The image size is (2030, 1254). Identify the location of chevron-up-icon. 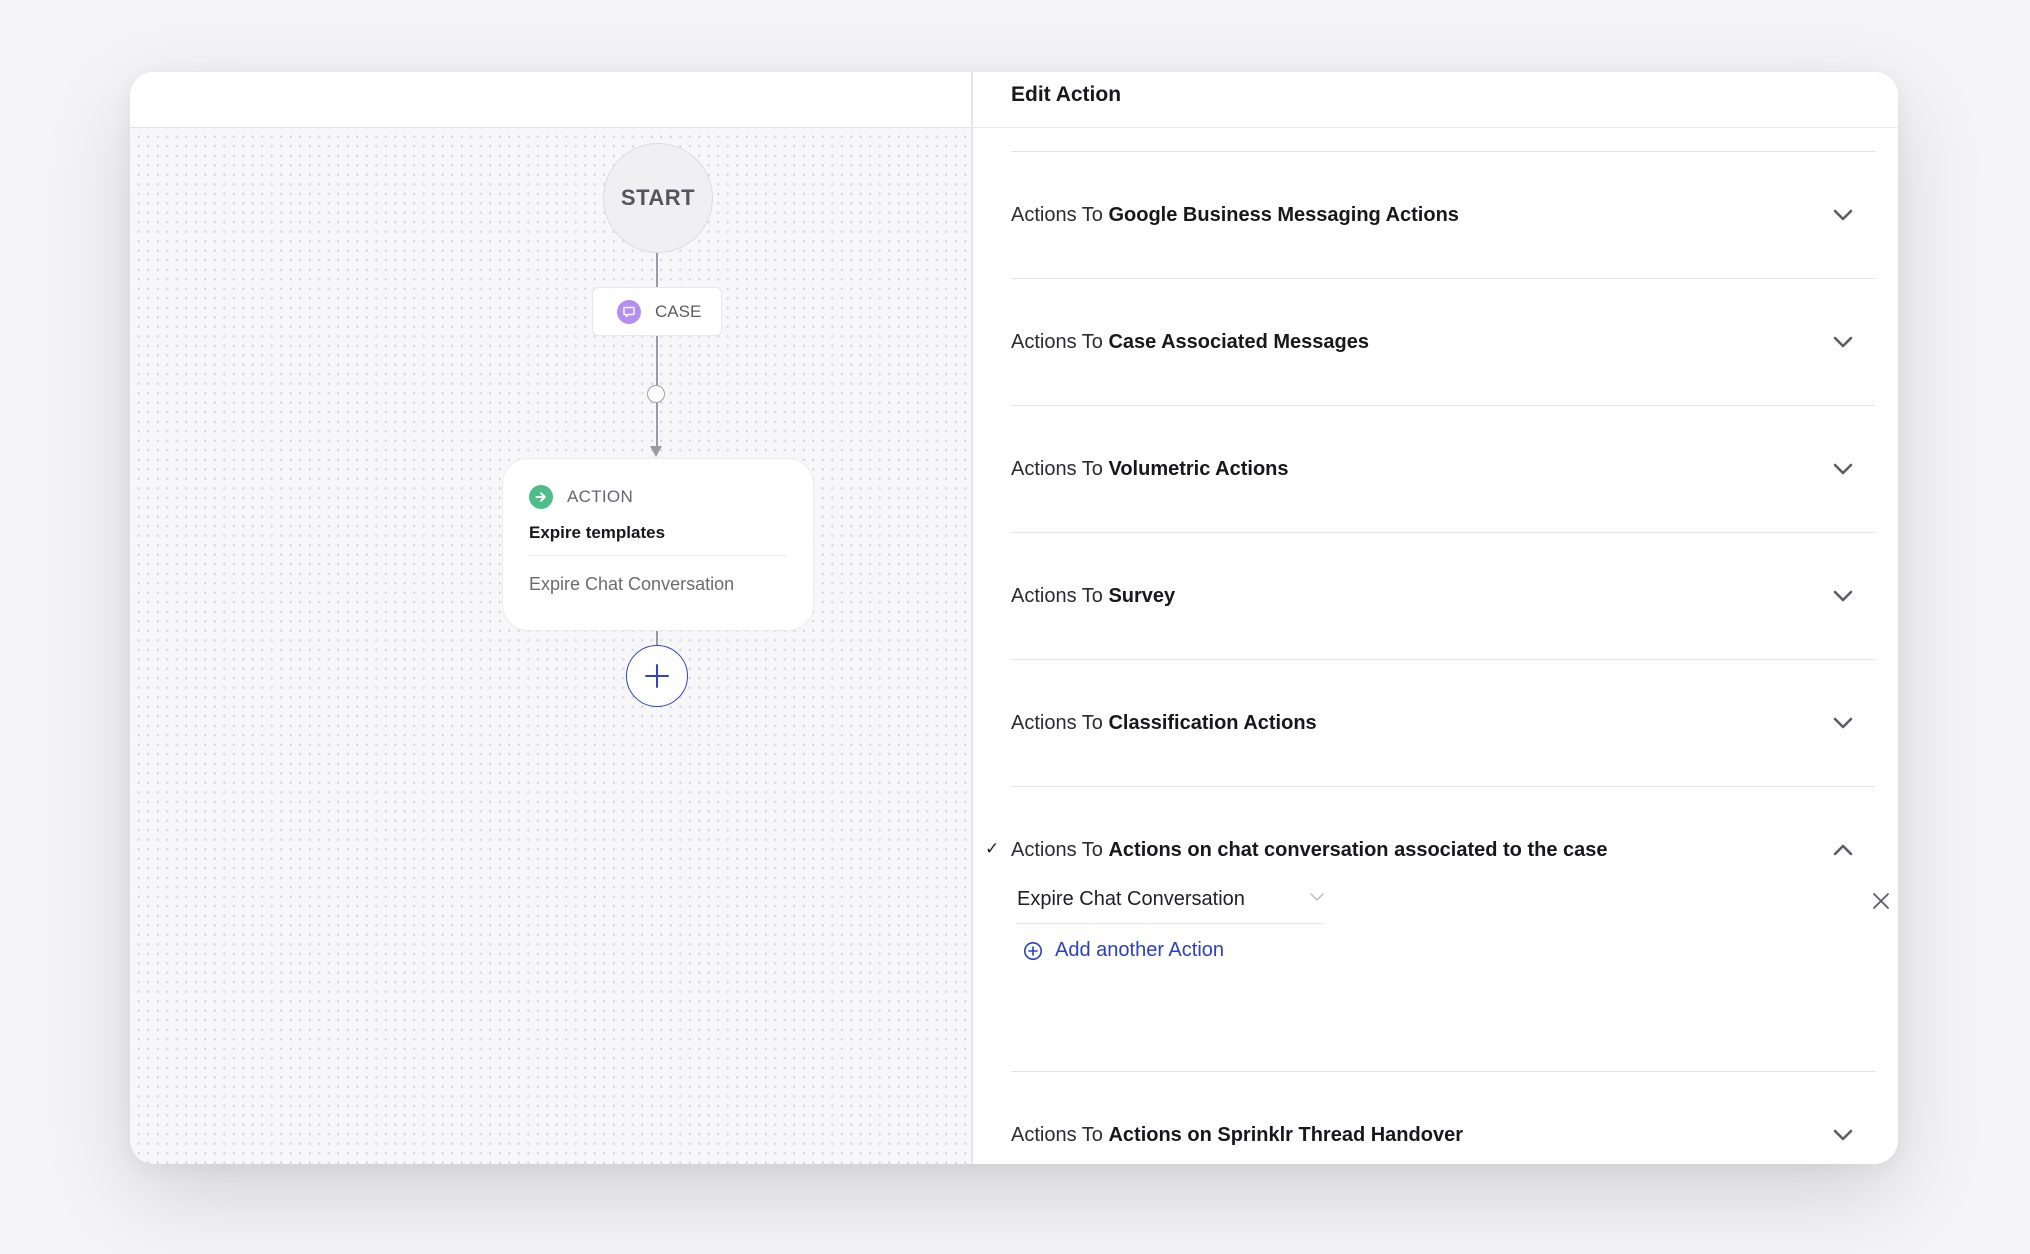
(1843, 850).